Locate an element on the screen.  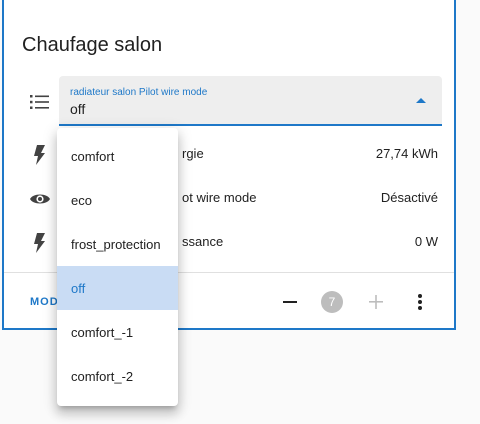
more-vert-icon is located at coordinates (420, 302).